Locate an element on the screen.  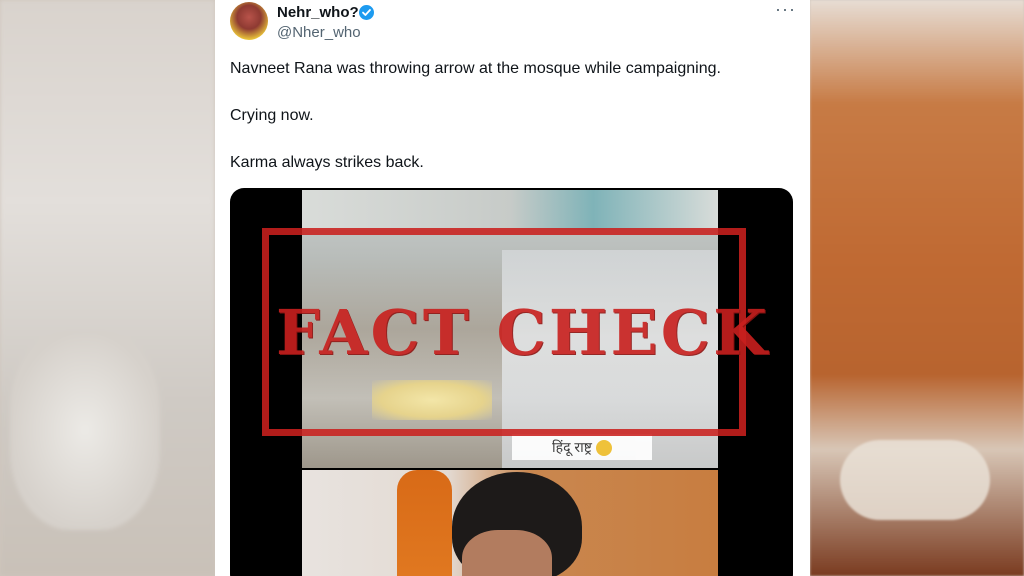
more-horizontal-icon: ··· is located at coordinates (785, 10).